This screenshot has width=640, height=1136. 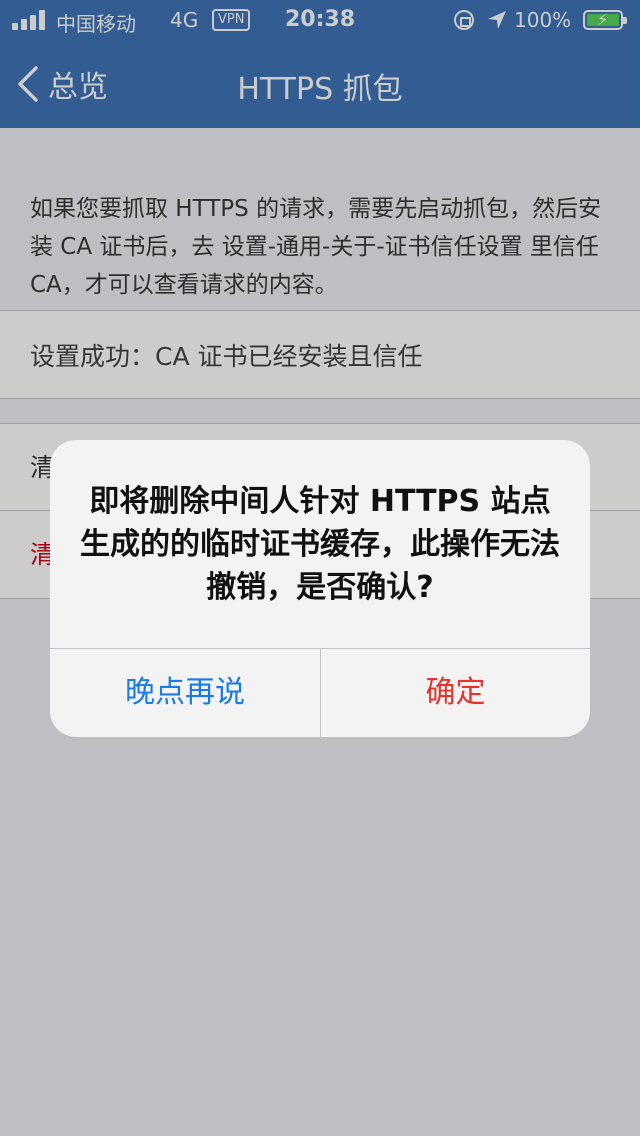 What do you see at coordinates (455, 693) in the screenshot?
I see `confirm-button: 确定` at bounding box center [455, 693].